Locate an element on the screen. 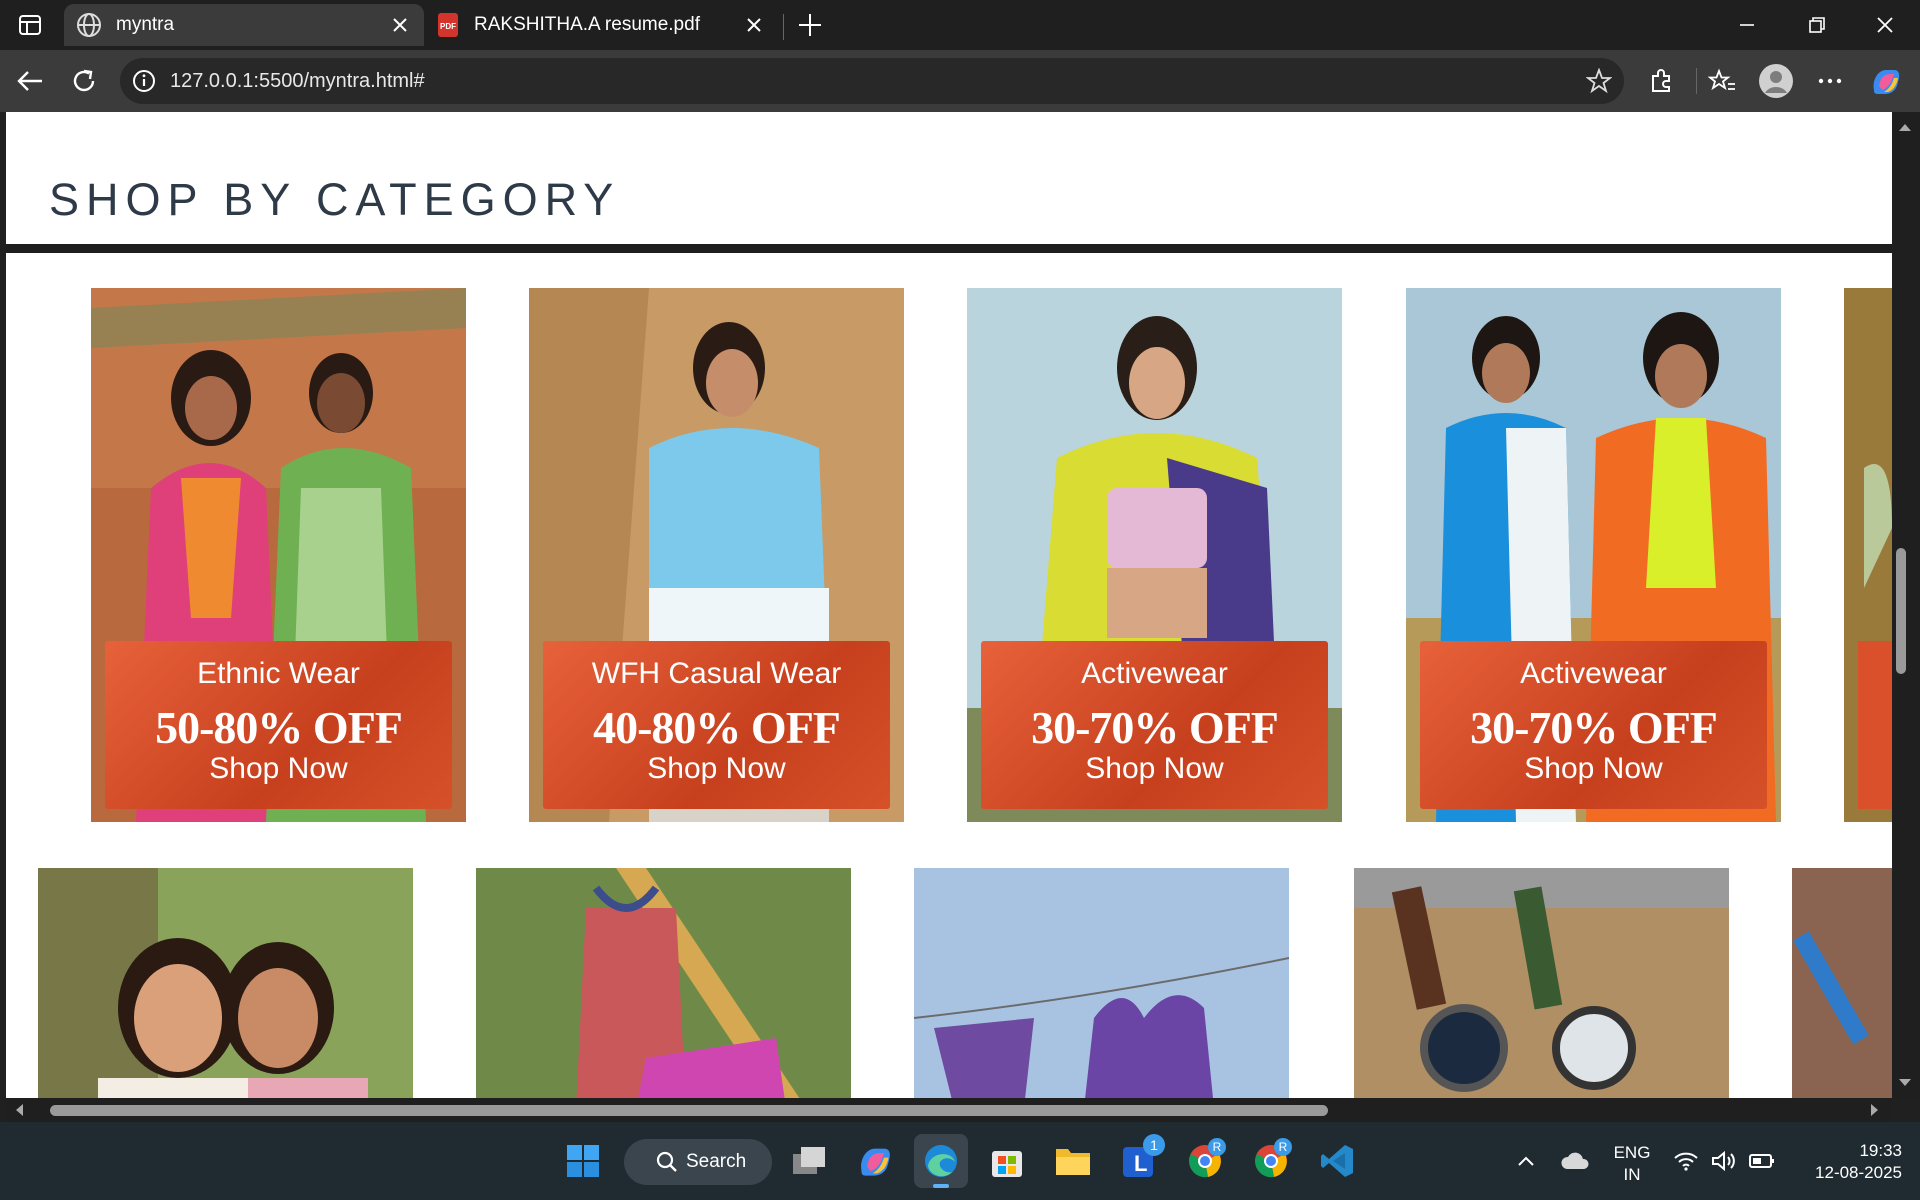 The width and height of the screenshot is (1920, 1200). innerwear-kids-photo is located at coordinates (663, 983).